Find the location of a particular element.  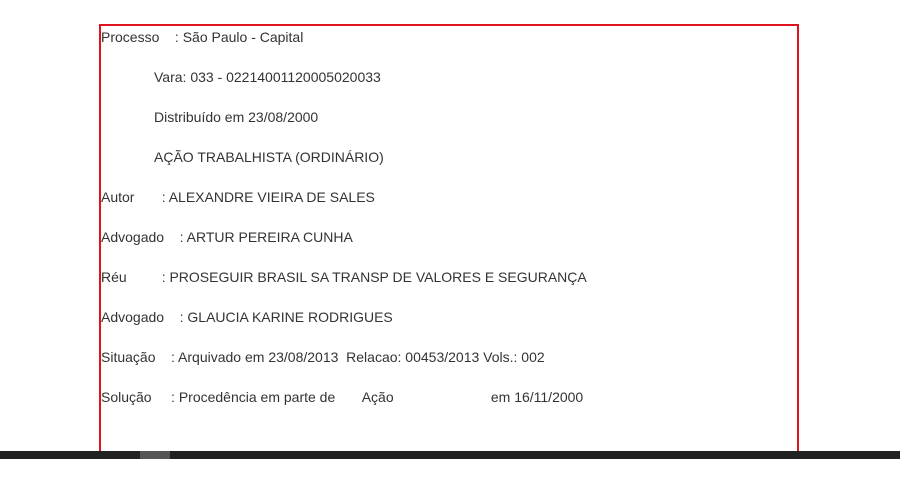

autor-line: Autor : ALEXANDRE VIEIRA DE SALES is located at coordinates (238, 197).